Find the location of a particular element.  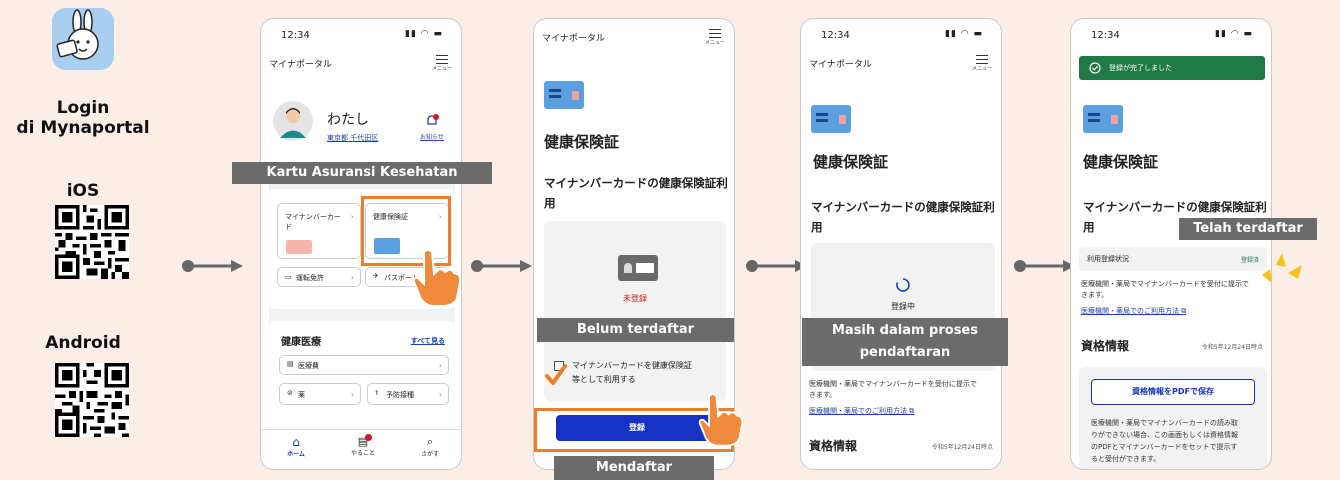

license-icon: ▭ is located at coordinates (288, 277).